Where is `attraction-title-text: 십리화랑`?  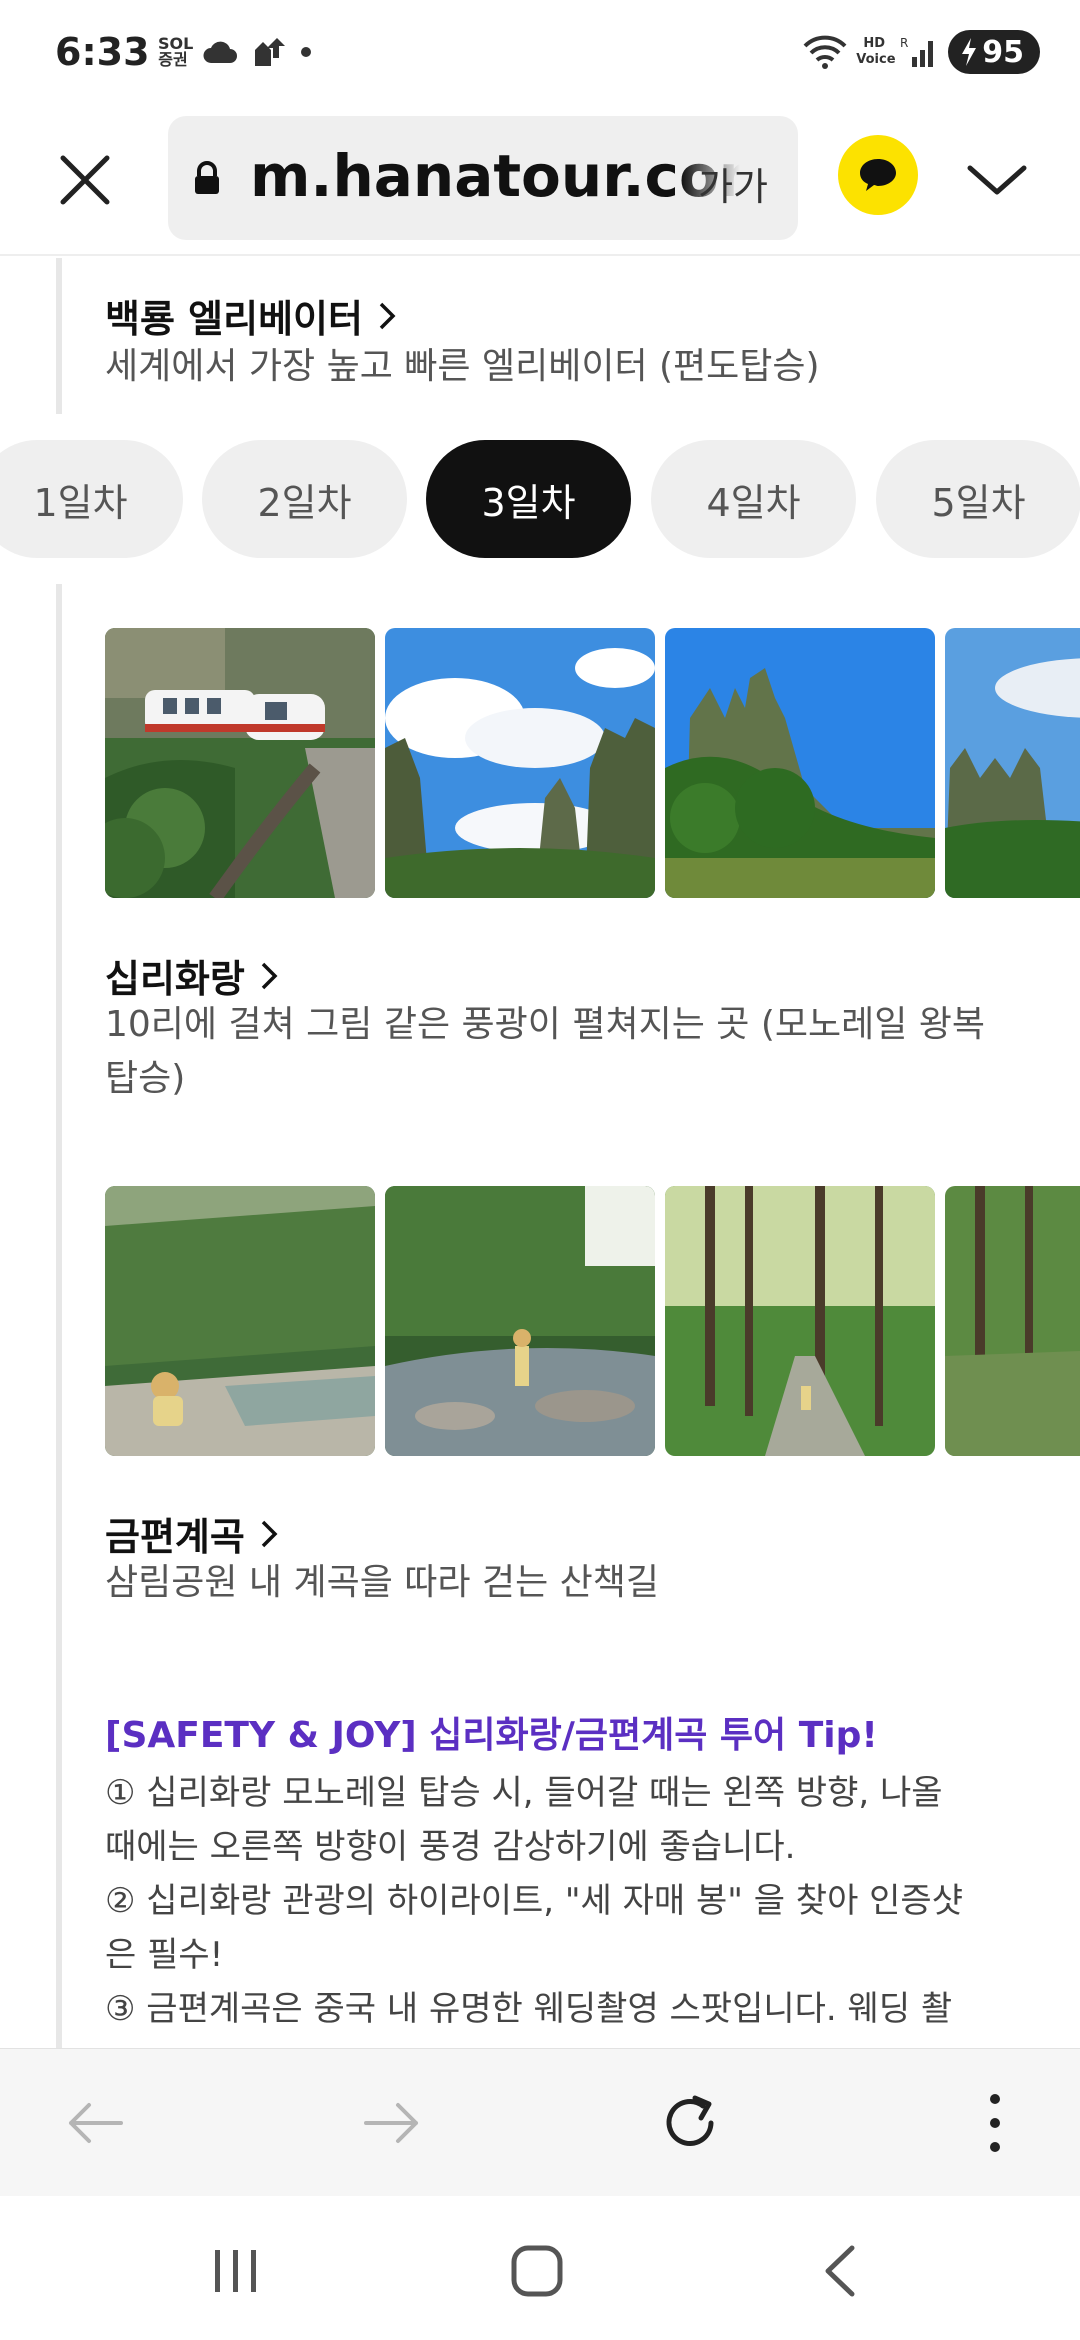 attraction-title-text: 십리화랑 is located at coordinates (175, 979).